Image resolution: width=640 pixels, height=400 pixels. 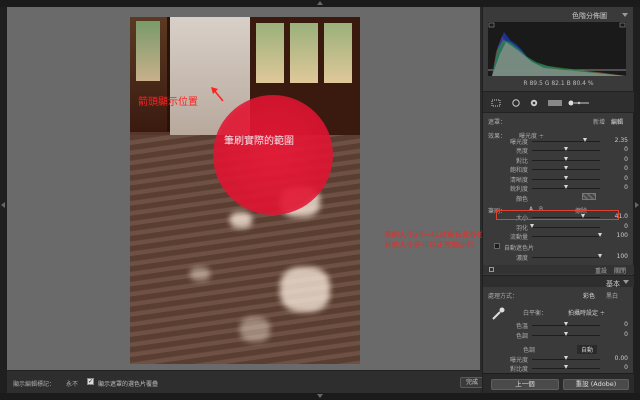 What do you see at coordinates (558, 179) in the screenshot?
I see `effect-clarity-slider: 清晰度 0` at bounding box center [558, 179].